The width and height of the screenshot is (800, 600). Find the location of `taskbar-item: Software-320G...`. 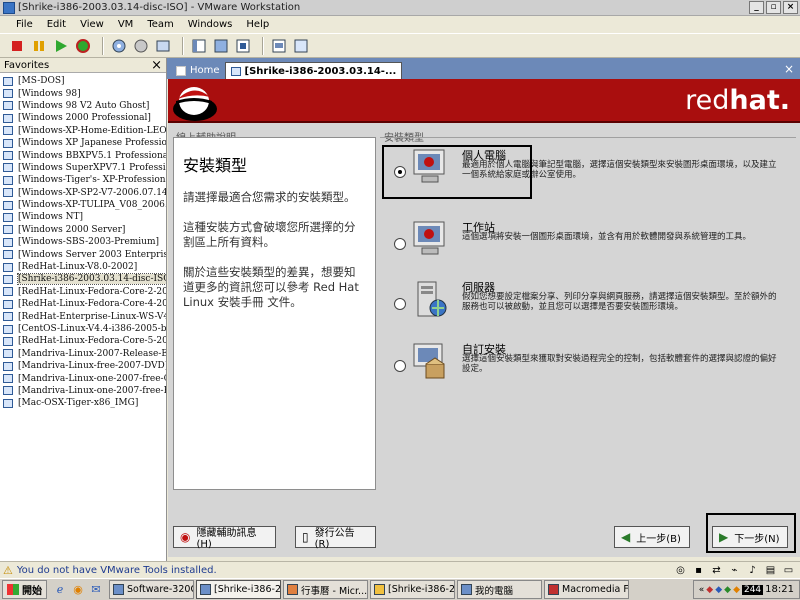

taskbar-item: Software-320G... is located at coordinates (151, 589).